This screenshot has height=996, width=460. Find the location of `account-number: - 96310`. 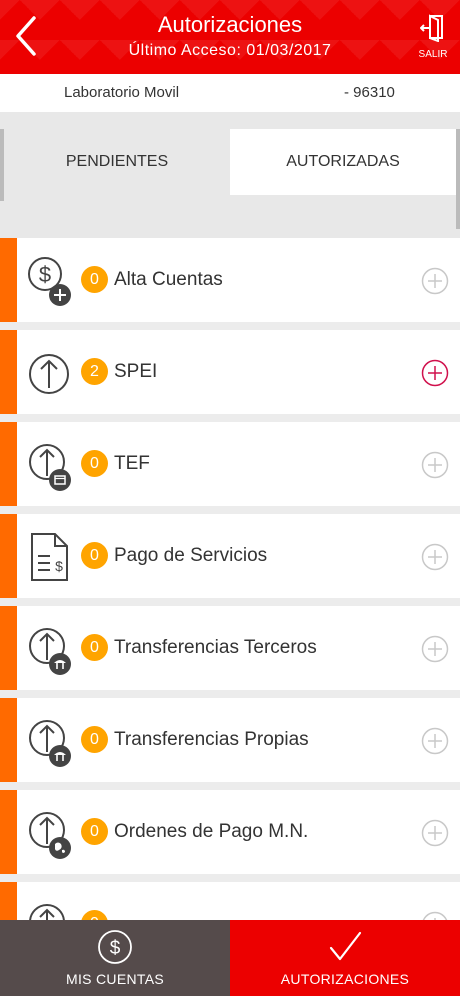

account-number: - 96310 is located at coordinates (369, 92).